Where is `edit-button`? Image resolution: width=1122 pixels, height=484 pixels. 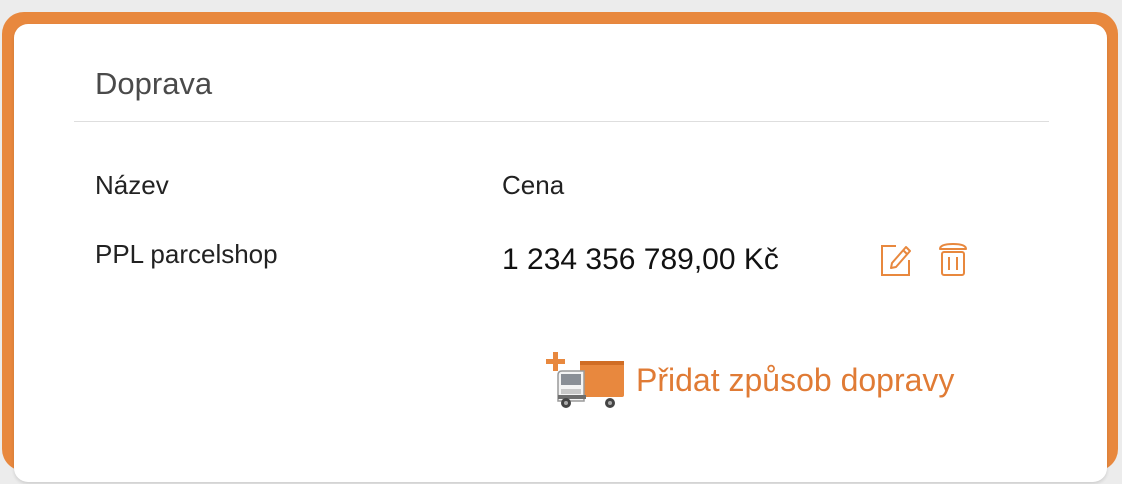
edit-button is located at coordinates (895, 259).